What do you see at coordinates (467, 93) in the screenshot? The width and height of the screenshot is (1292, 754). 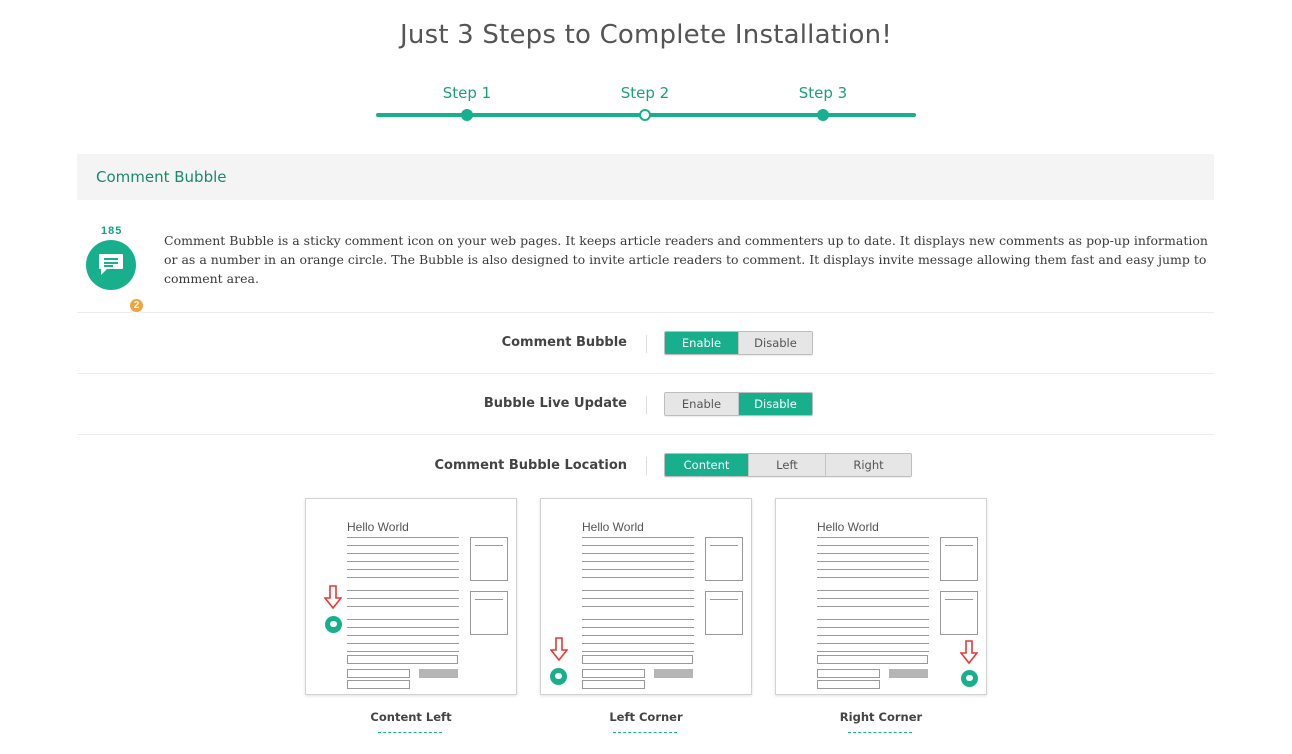 I see `step-1-label: Step 1` at bounding box center [467, 93].